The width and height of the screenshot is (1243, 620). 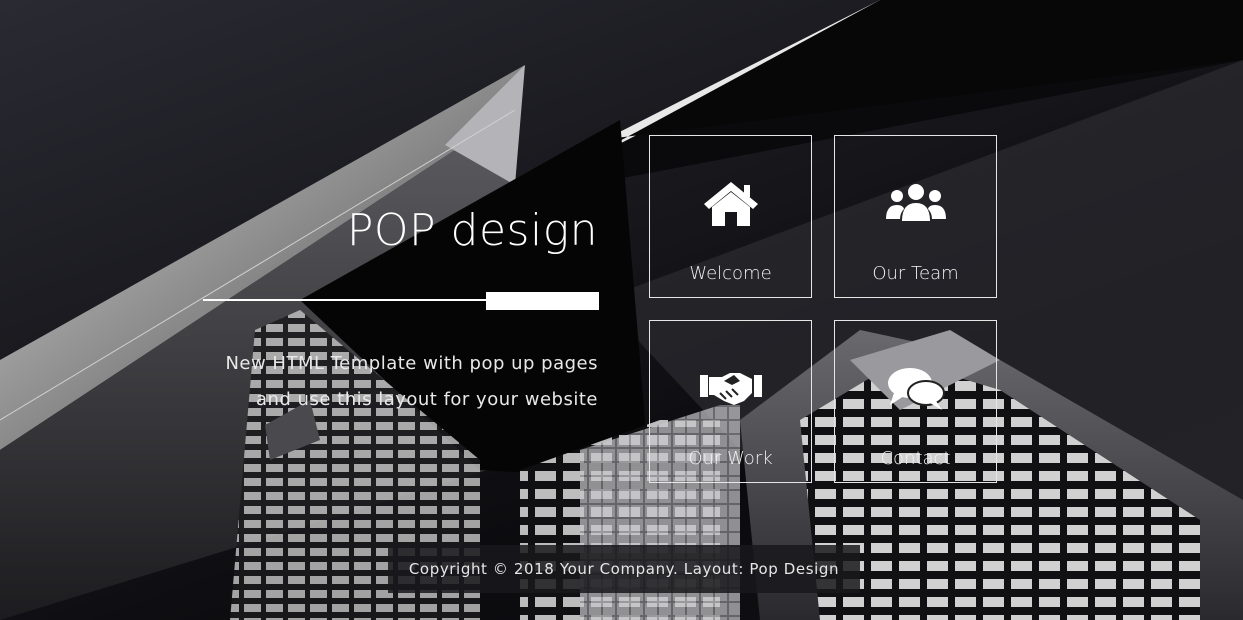 What do you see at coordinates (916, 388) in the screenshot?
I see `comments-icon` at bounding box center [916, 388].